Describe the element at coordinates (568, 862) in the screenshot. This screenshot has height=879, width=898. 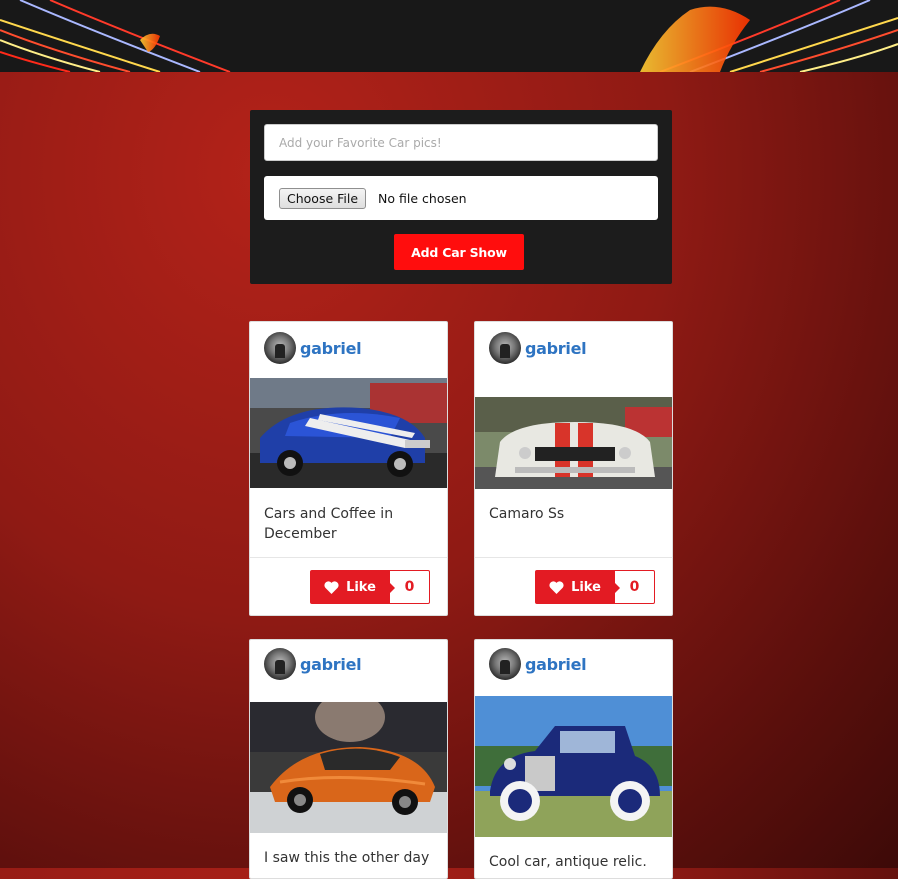
I see `post-caption: Cool car, antique relic.` at that location.